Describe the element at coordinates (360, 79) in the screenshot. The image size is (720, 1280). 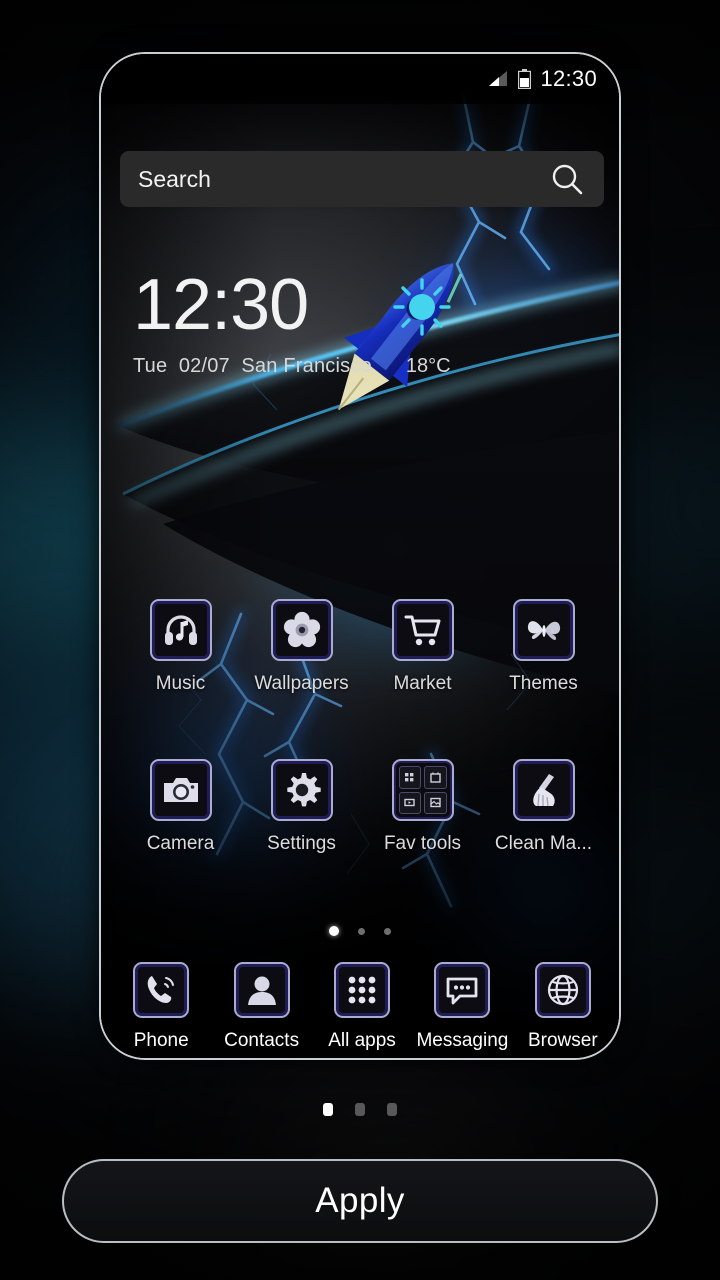
I see `status-bar: 12:30` at that location.